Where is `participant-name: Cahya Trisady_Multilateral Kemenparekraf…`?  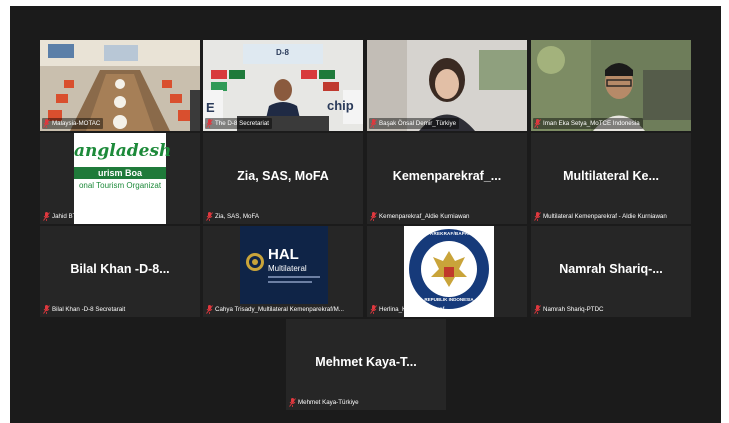 participant-name: Cahya Trisady_Multilateral Kemenparekraf… is located at coordinates (279, 309).